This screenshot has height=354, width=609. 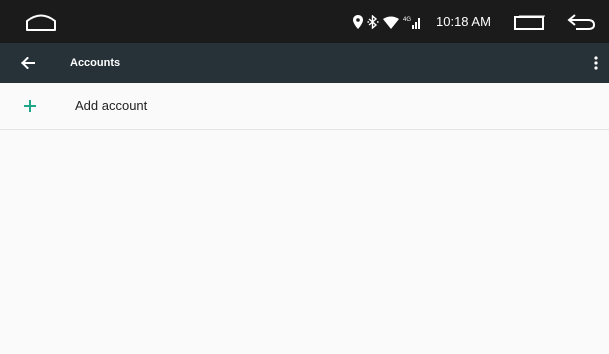 What do you see at coordinates (30, 106) in the screenshot?
I see `plus-icon` at bounding box center [30, 106].